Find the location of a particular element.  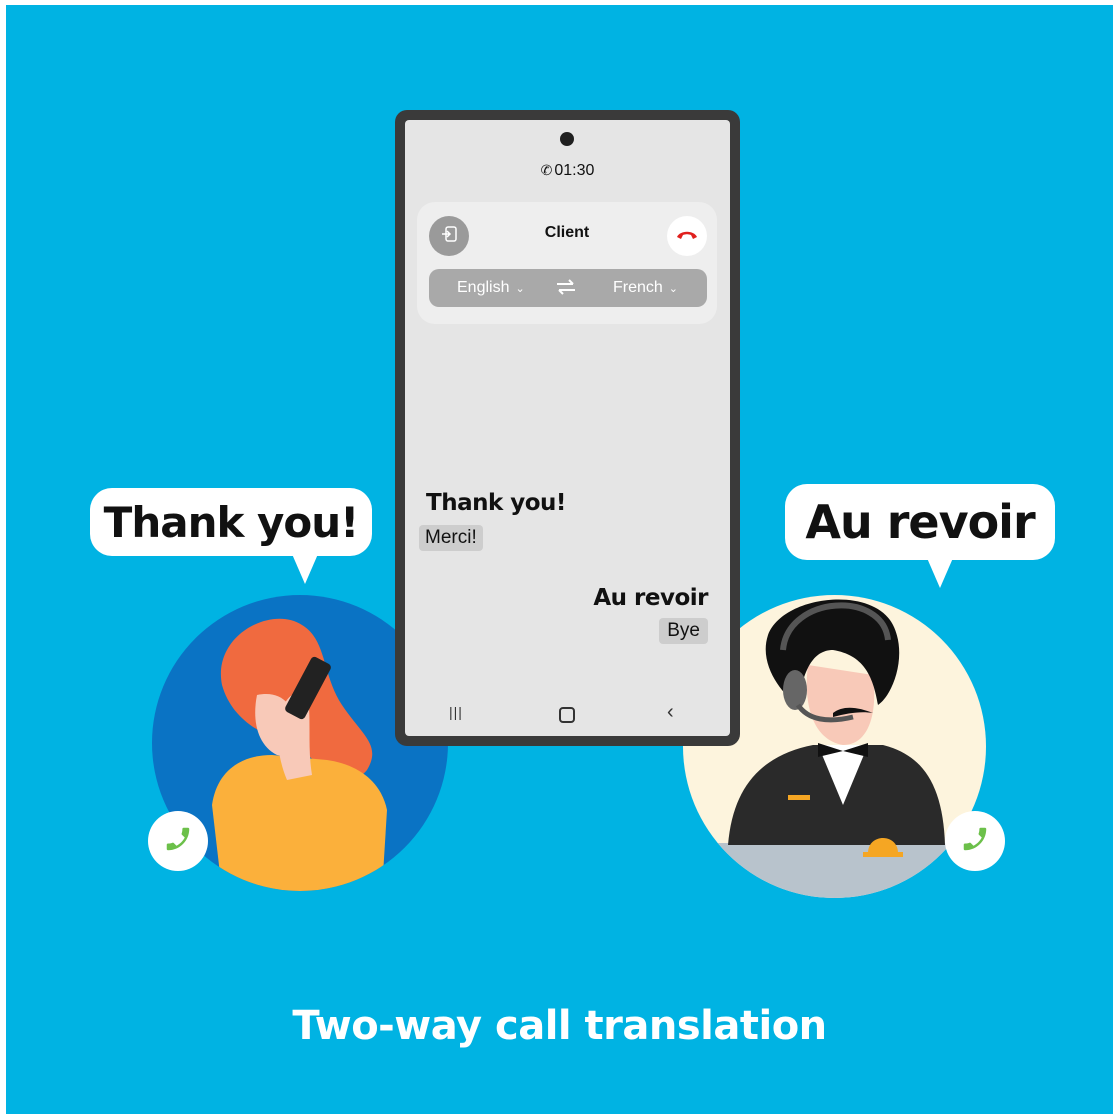

caption: Two-way call translation is located at coordinates (559, 1026).